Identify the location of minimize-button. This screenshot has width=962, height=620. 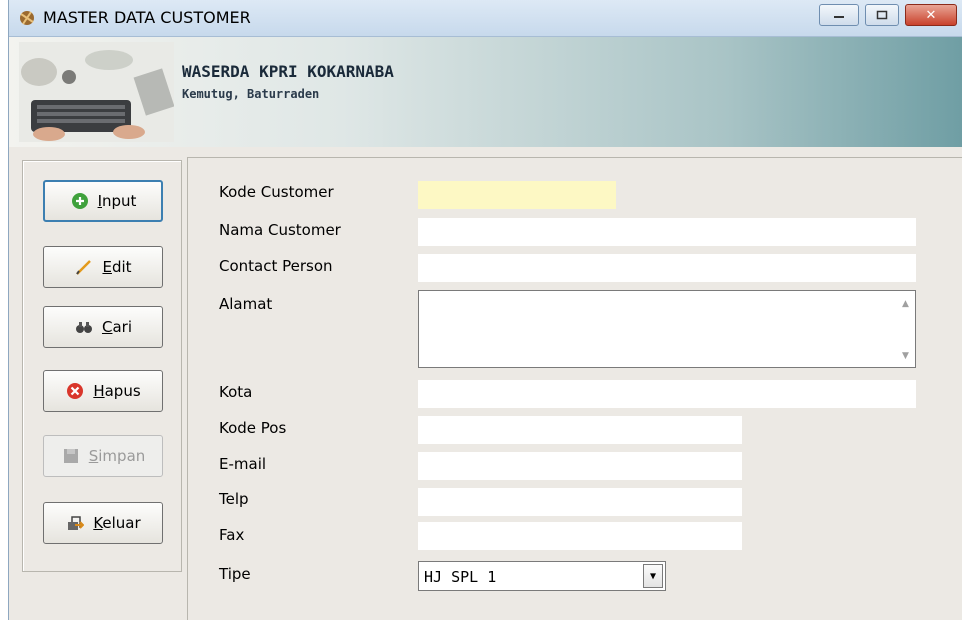
(839, 15).